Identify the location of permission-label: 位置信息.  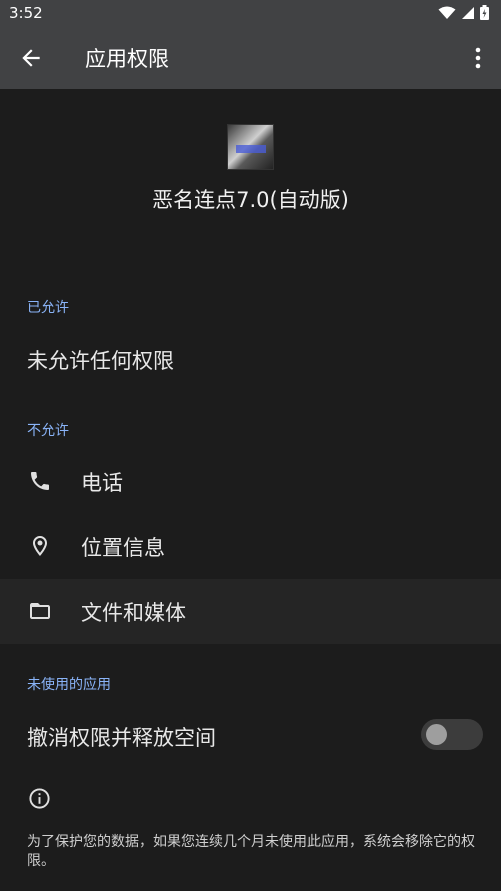
(123, 548).